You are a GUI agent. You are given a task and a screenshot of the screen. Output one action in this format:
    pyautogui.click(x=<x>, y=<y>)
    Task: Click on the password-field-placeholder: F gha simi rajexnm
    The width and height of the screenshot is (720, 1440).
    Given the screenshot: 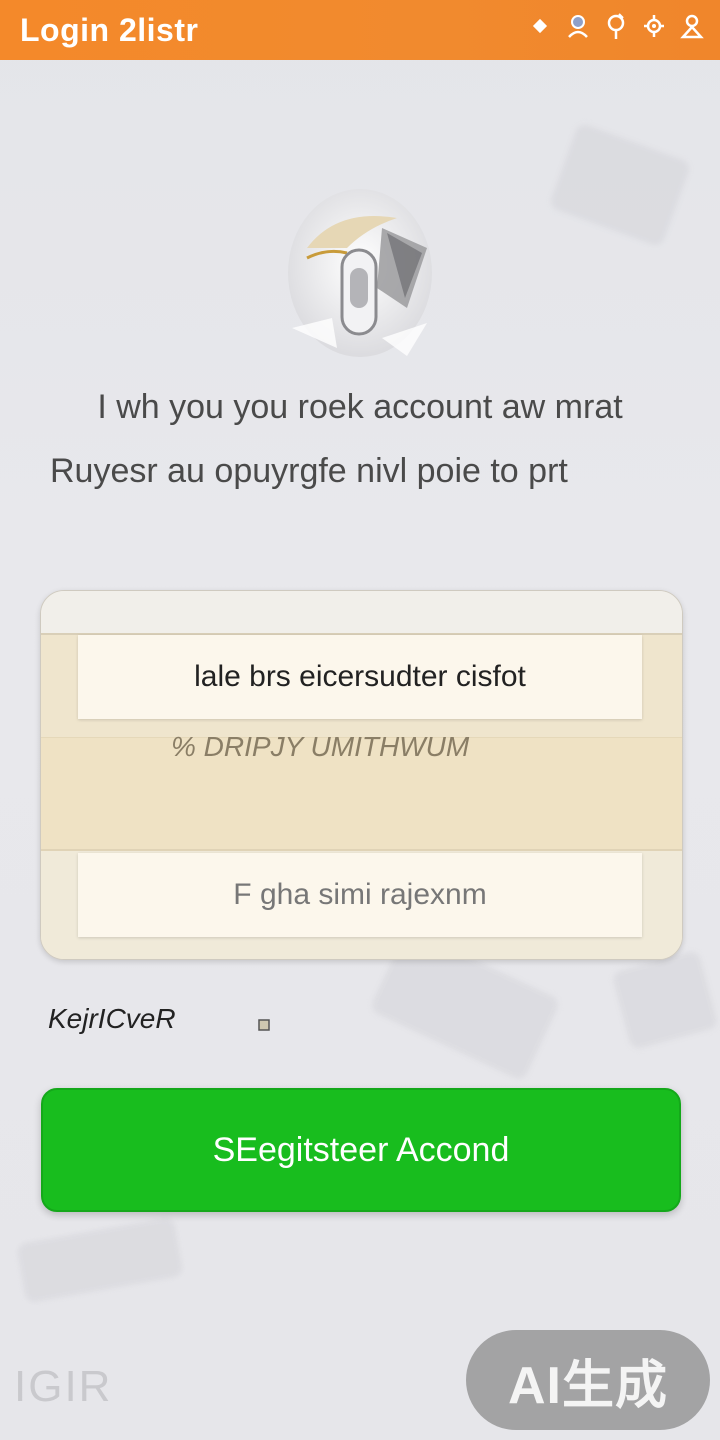 What is the action you would take?
    pyautogui.click(x=360, y=894)
    